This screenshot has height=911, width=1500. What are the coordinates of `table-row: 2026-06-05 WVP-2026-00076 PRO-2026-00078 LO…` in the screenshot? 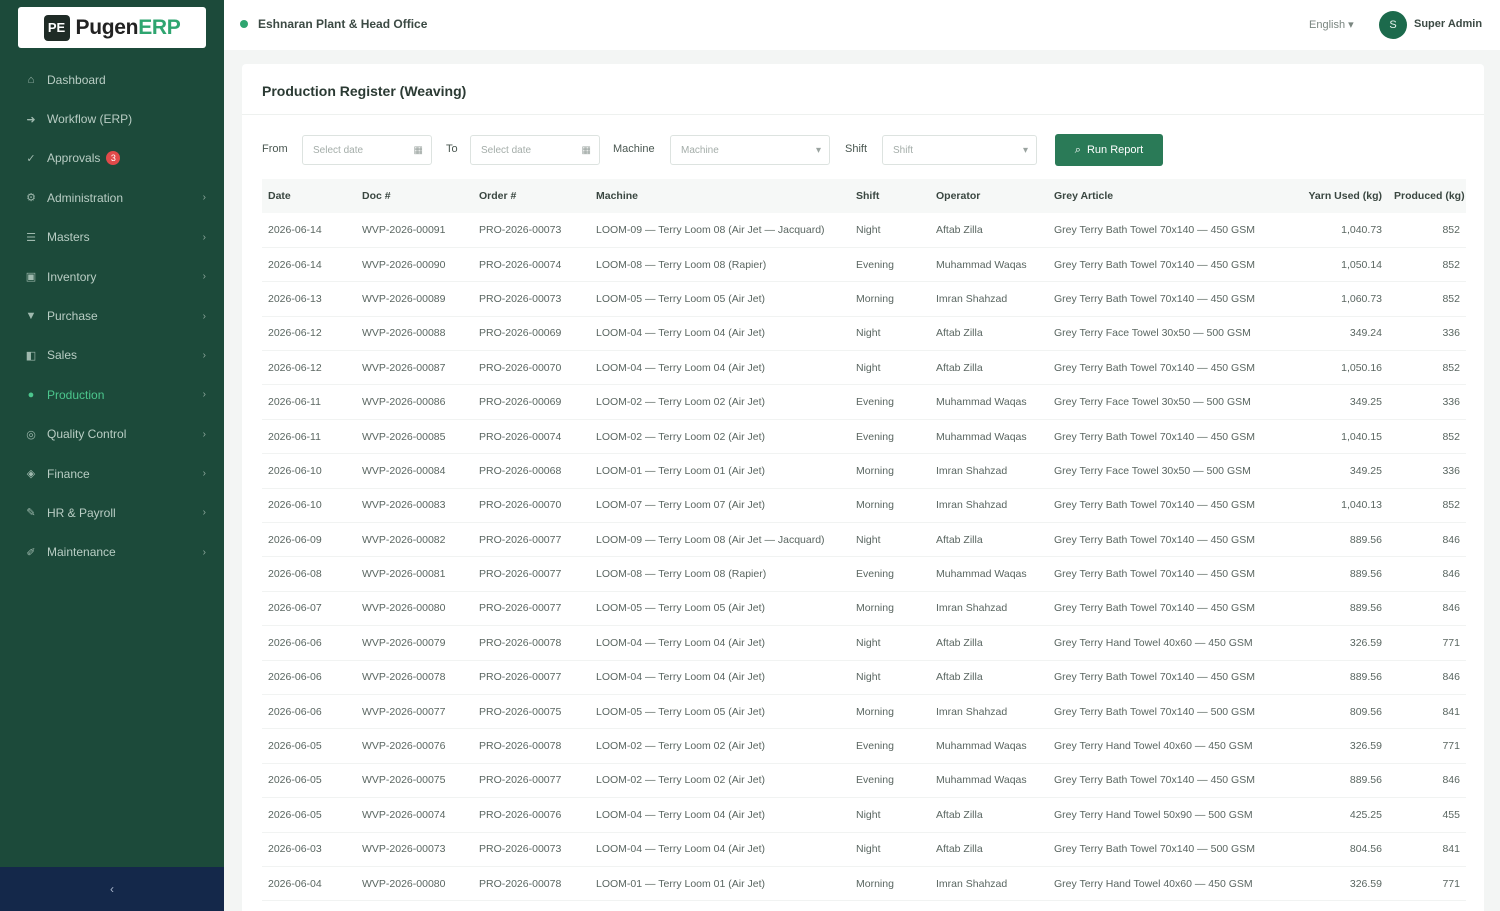 It's located at (864, 746).